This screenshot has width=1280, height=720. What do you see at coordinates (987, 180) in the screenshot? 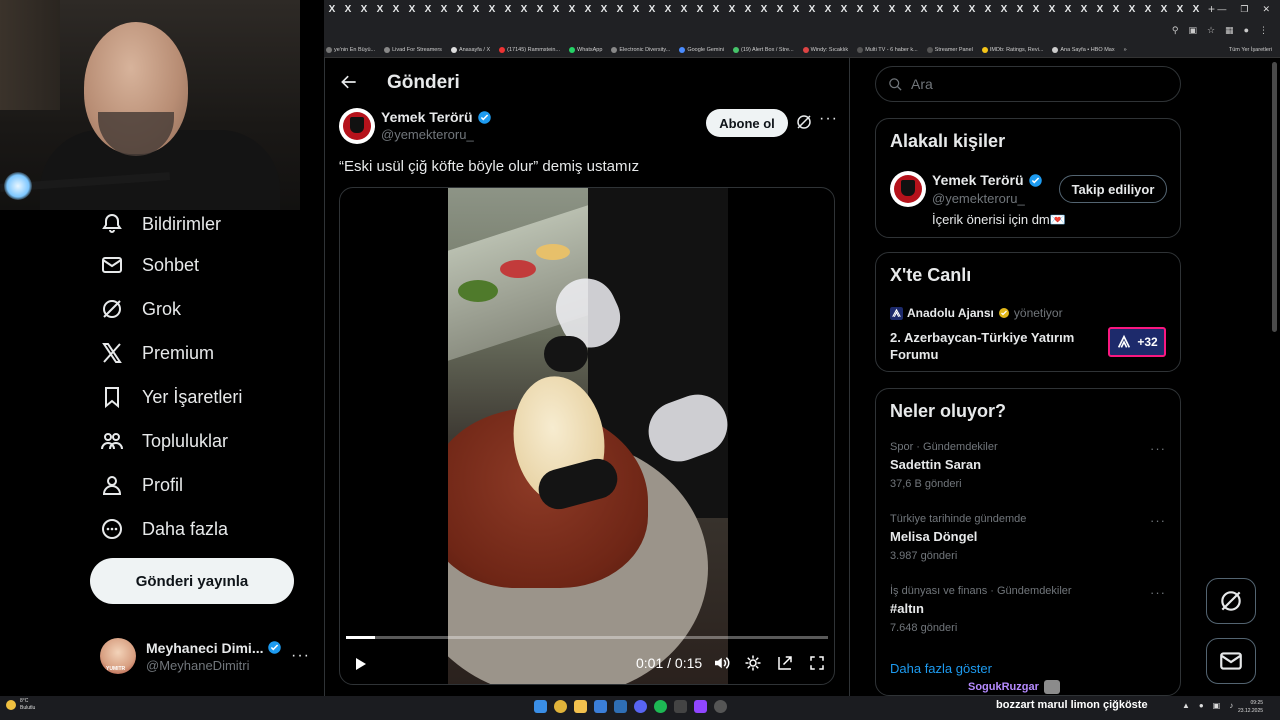
I see `related-name-row: Yemek Terörü` at bounding box center [987, 180].